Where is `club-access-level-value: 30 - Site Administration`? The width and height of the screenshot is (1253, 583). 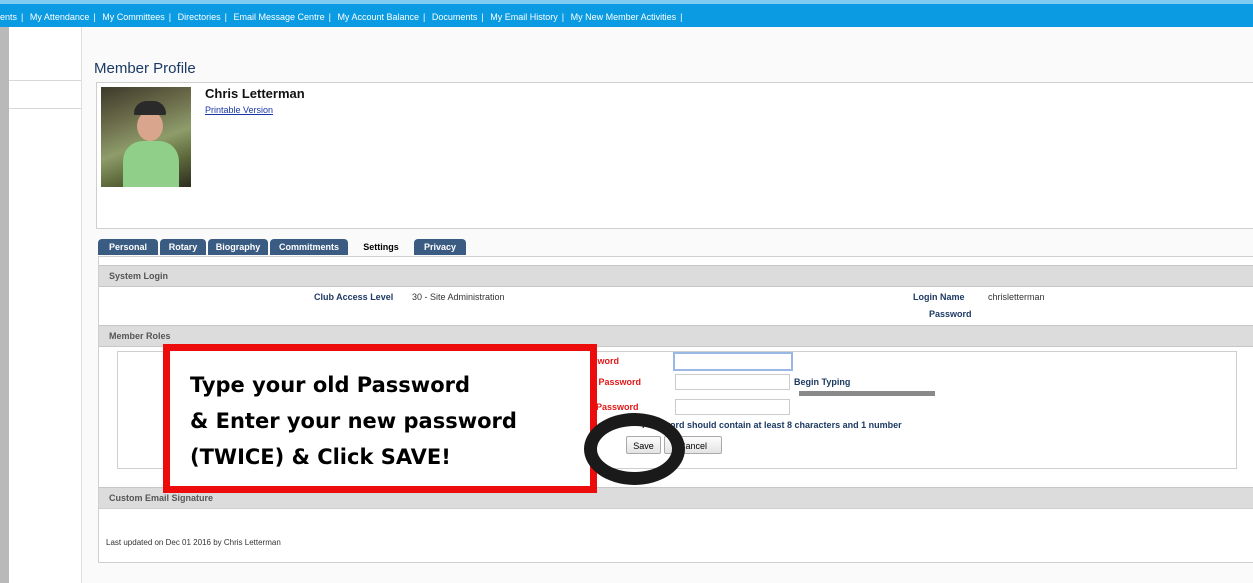
club-access-level-value: 30 - Site Administration is located at coordinates (458, 297).